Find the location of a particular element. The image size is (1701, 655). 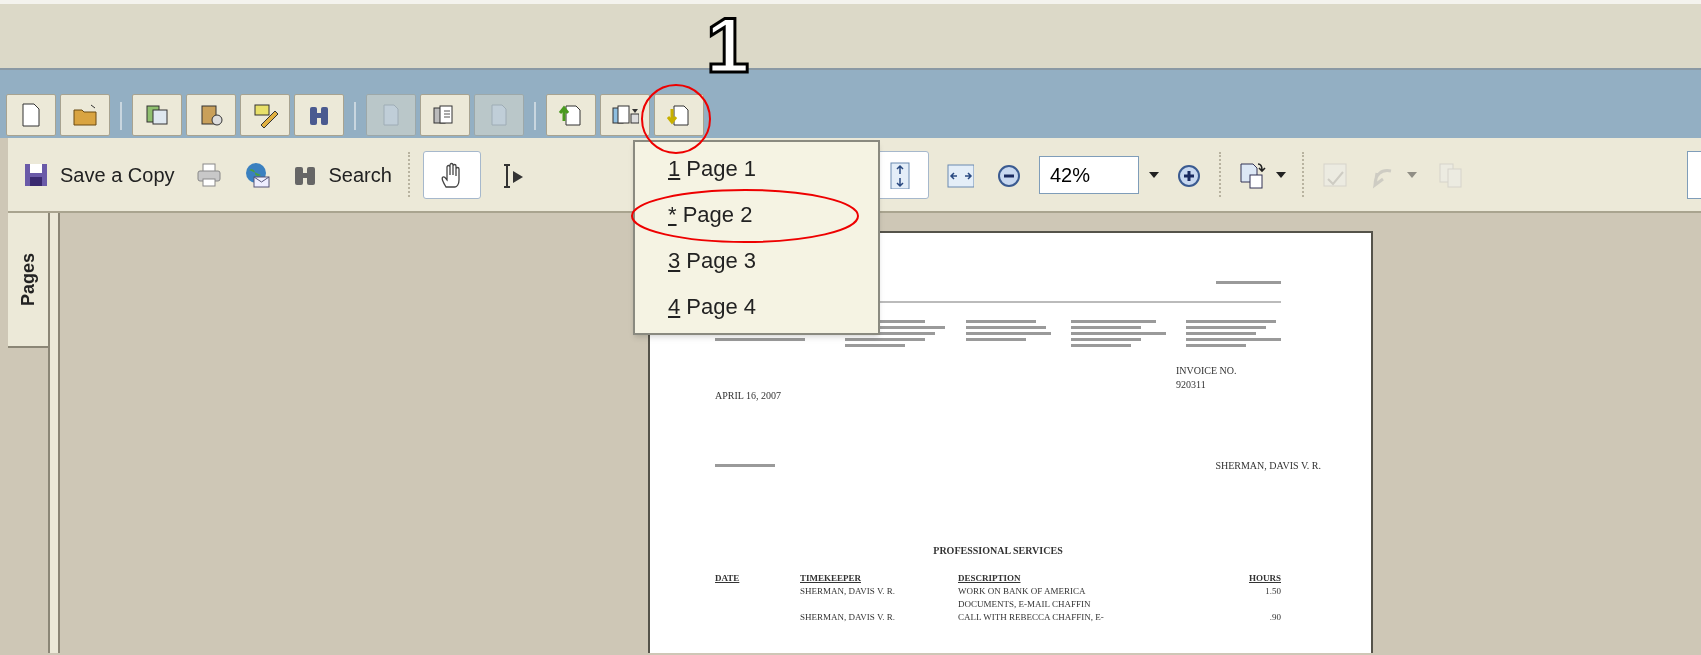

table-cell-text: WORK ON BANK OF AMERICA is located at coordinates (1022, 591).